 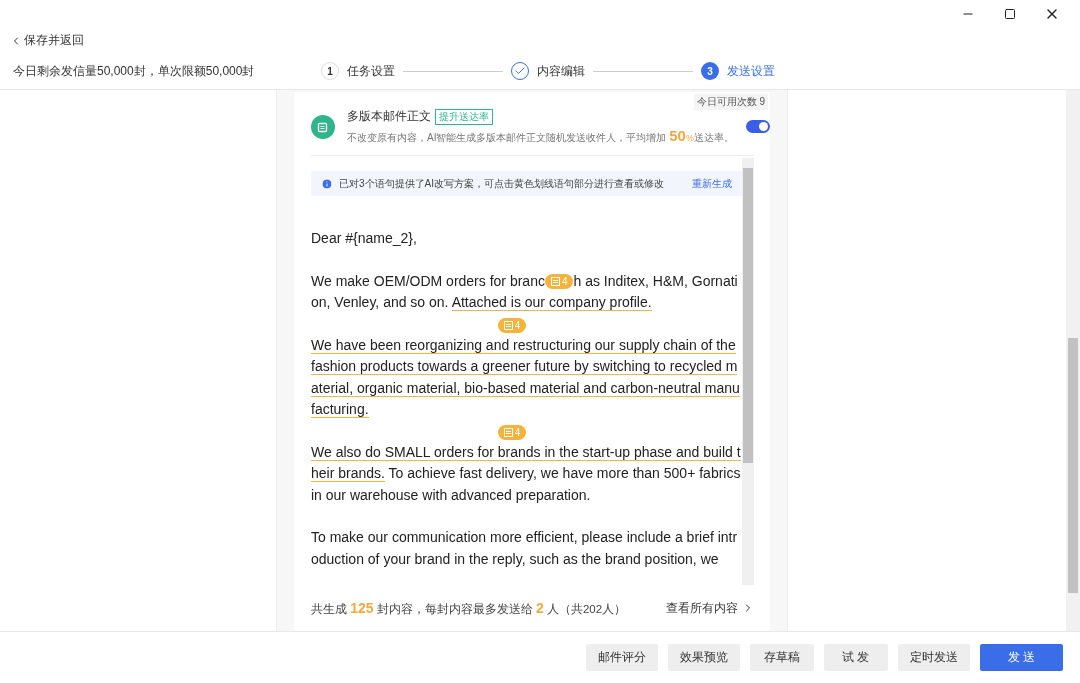 I want to click on quota-text: 今日剩余发信量50,000封，单次限额50,000封, so click(x=134, y=71).